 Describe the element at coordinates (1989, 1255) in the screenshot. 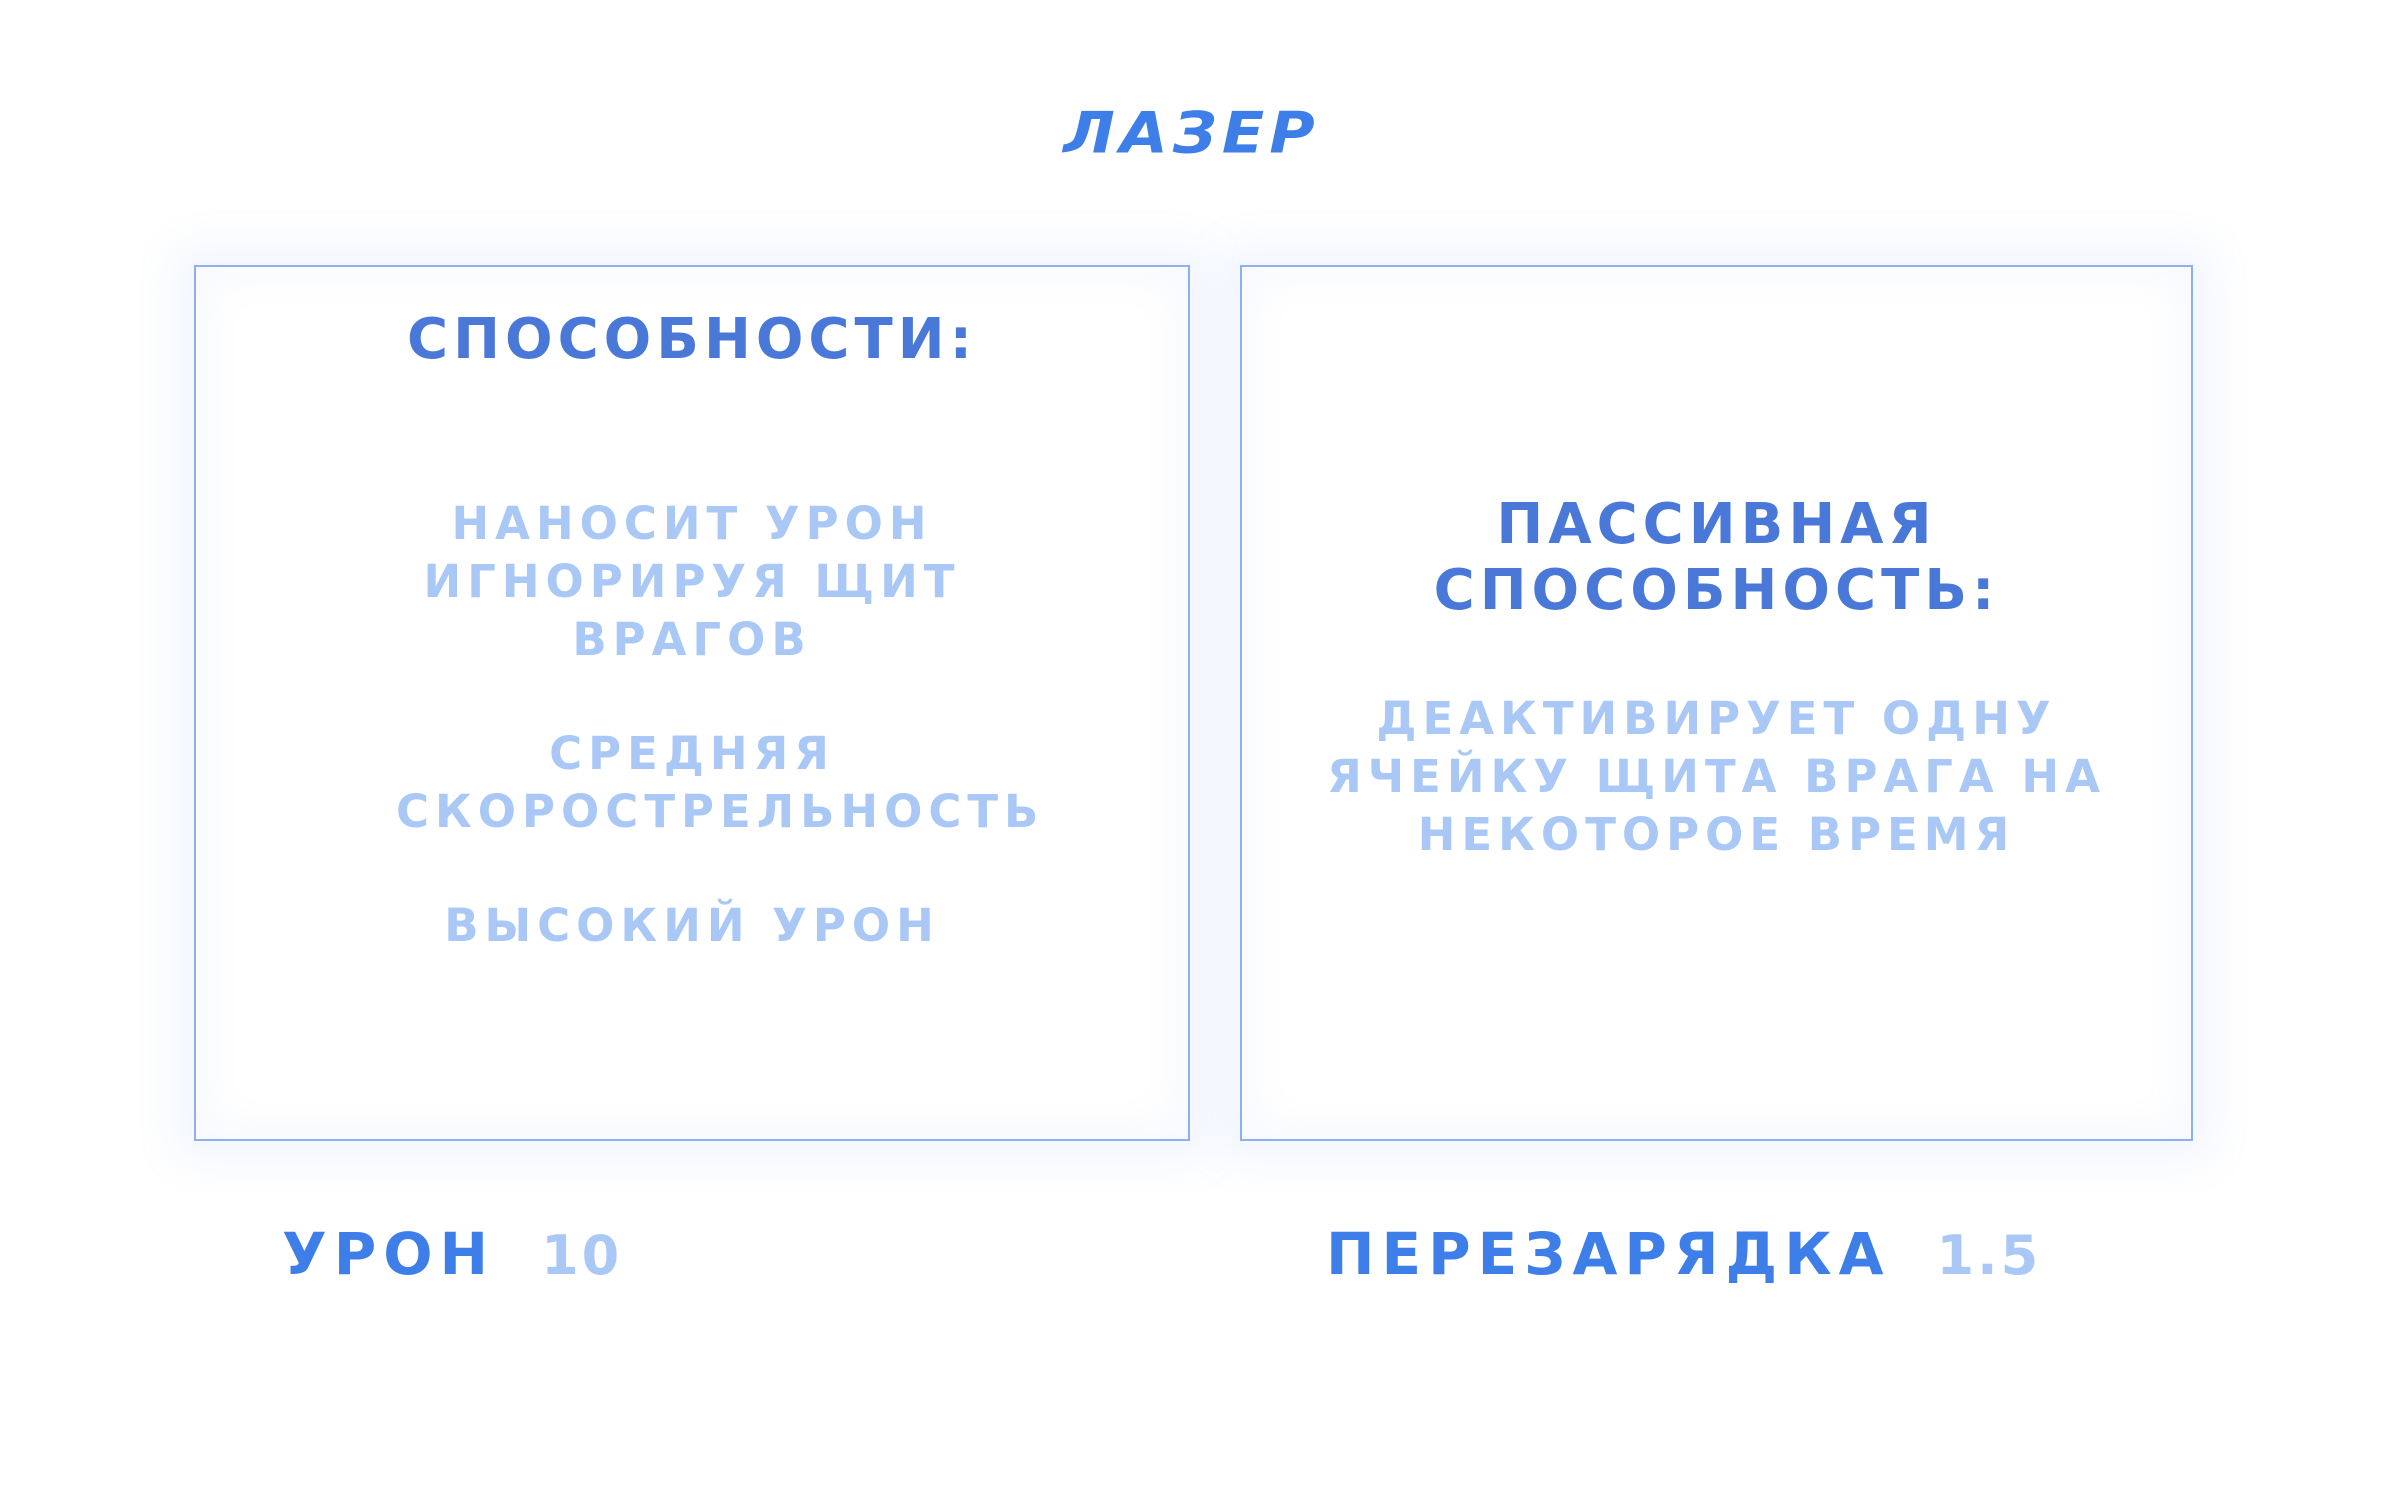

I see `reload-value: 1.5` at that location.